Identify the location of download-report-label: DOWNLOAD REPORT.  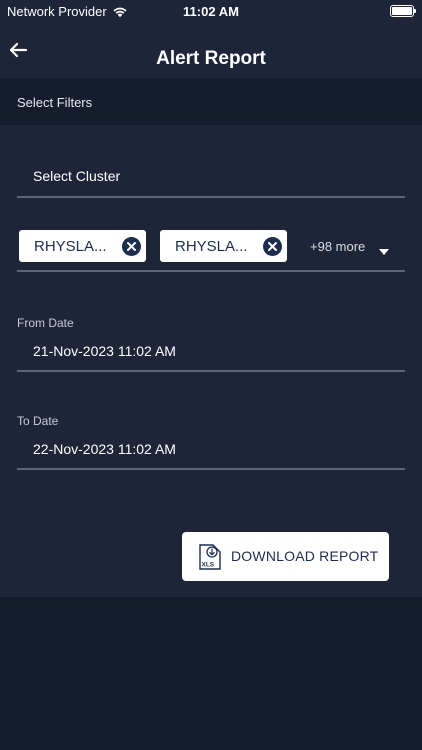
(305, 556).